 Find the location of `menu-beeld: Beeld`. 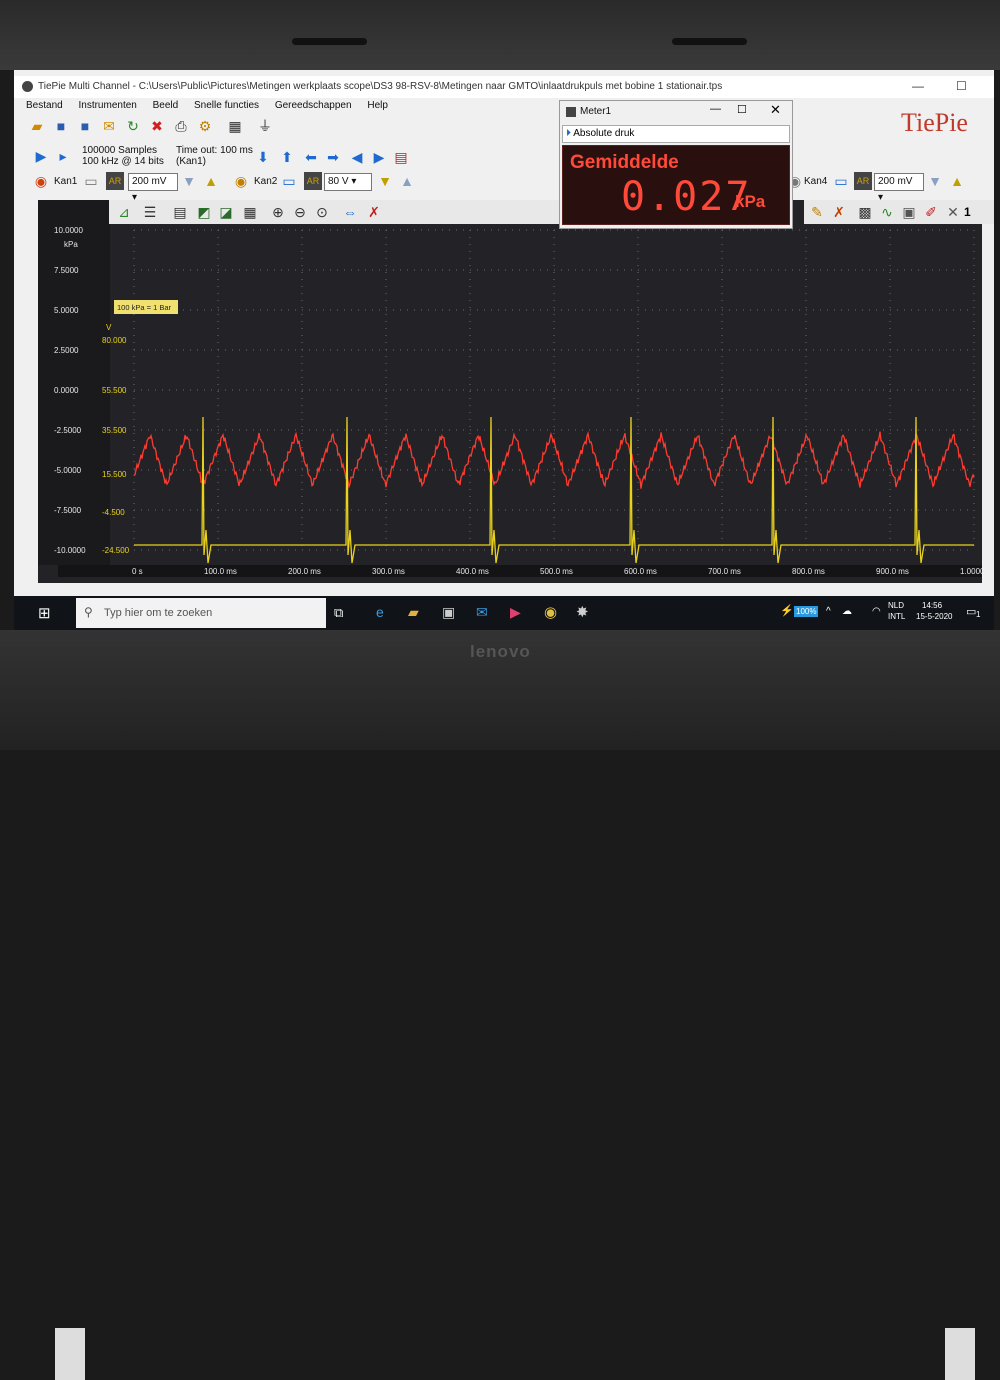

menu-beeld: Beeld is located at coordinates (166, 105).